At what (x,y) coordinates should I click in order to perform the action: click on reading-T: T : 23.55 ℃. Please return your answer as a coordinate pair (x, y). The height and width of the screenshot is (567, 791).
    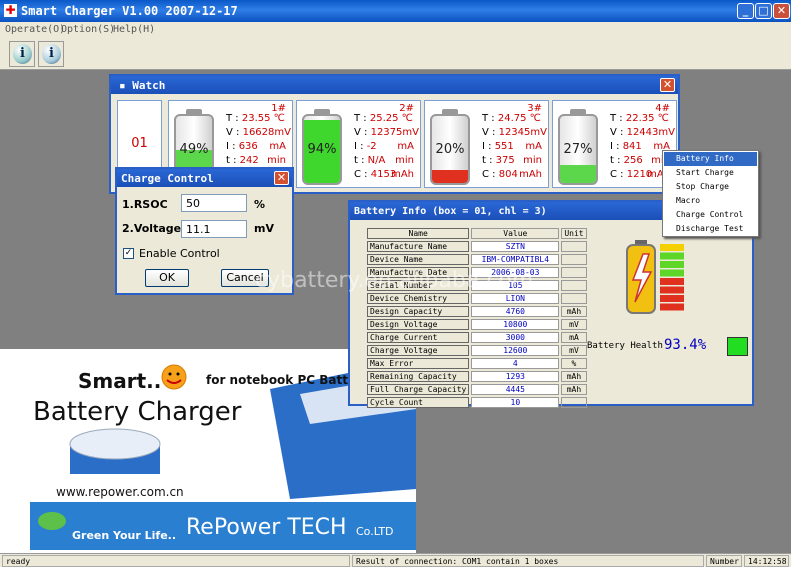
    Looking at the image, I should click on (255, 118).